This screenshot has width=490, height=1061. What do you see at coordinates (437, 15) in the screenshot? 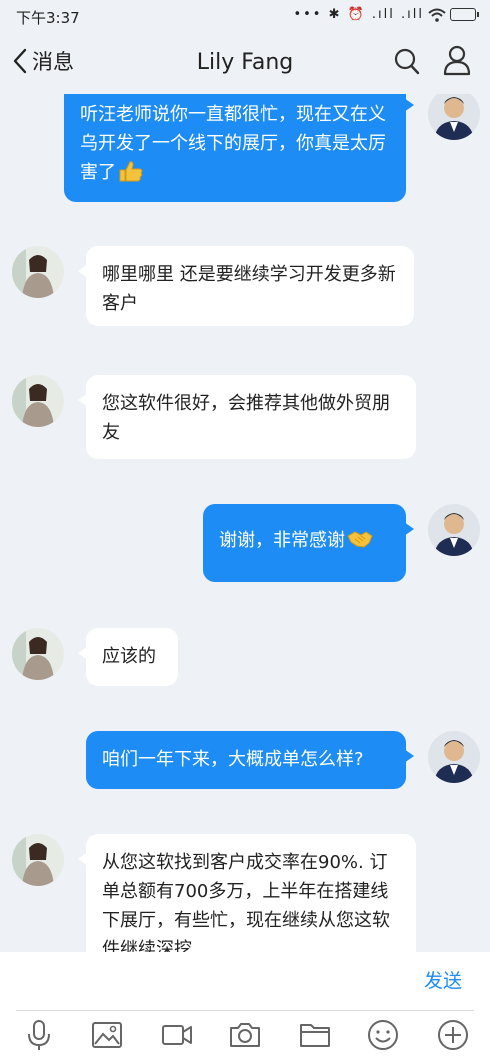
I see `wifi-icon` at bounding box center [437, 15].